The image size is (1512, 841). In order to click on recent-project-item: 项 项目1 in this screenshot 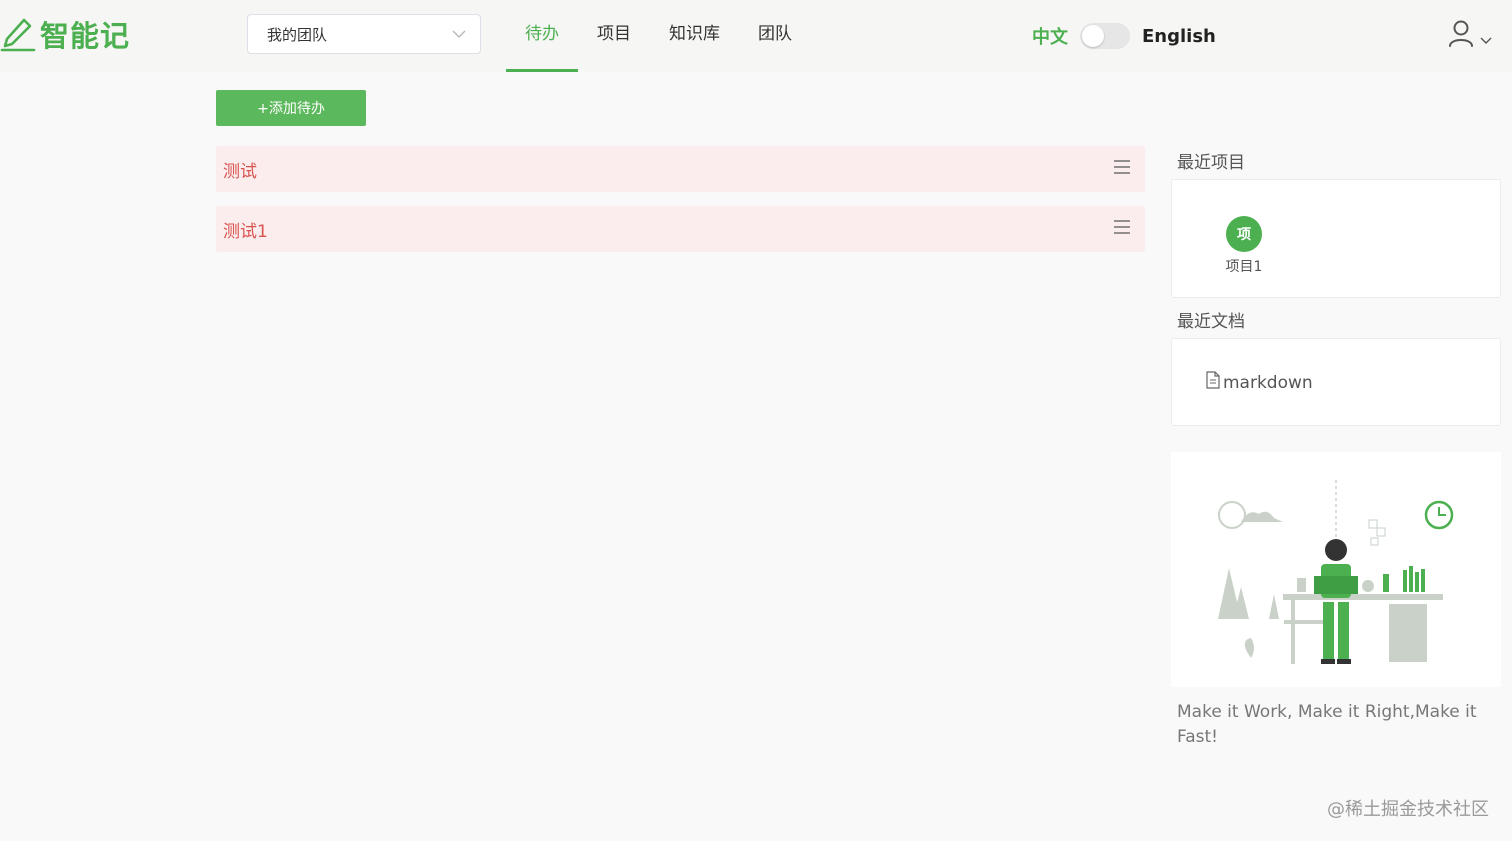, I will do `click(1244, 246)`.